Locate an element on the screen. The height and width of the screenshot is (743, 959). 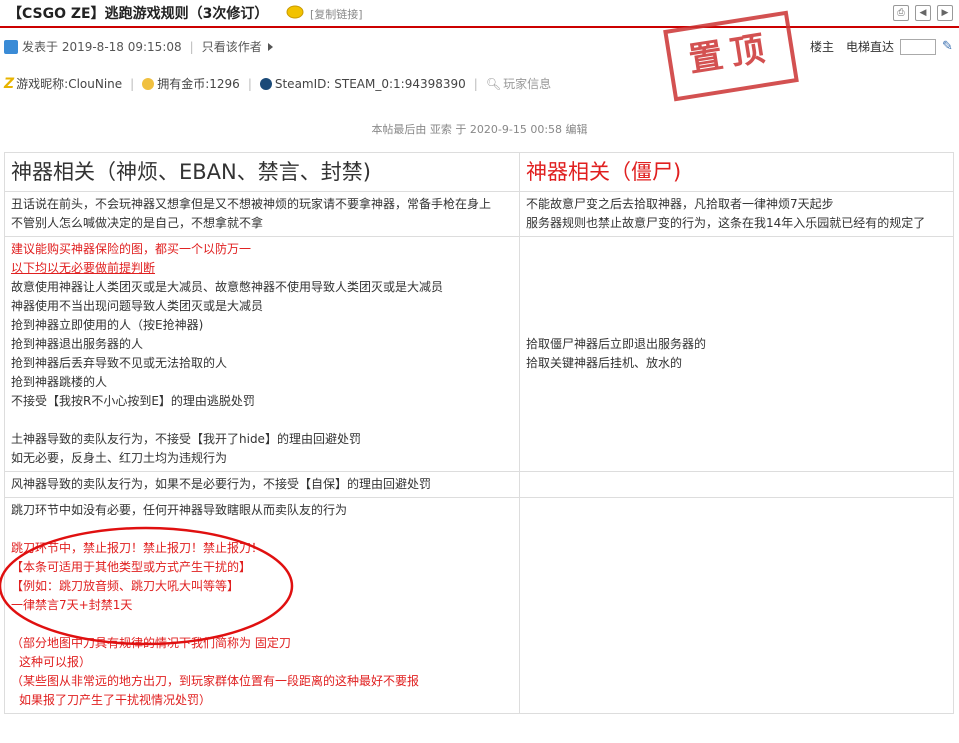
reward-icon is located at coordinates (295, 12).